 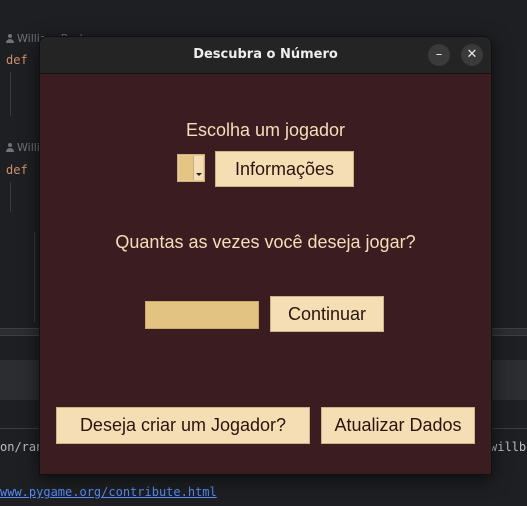 I want to click on player-select-value, so click(x=186, y=168).